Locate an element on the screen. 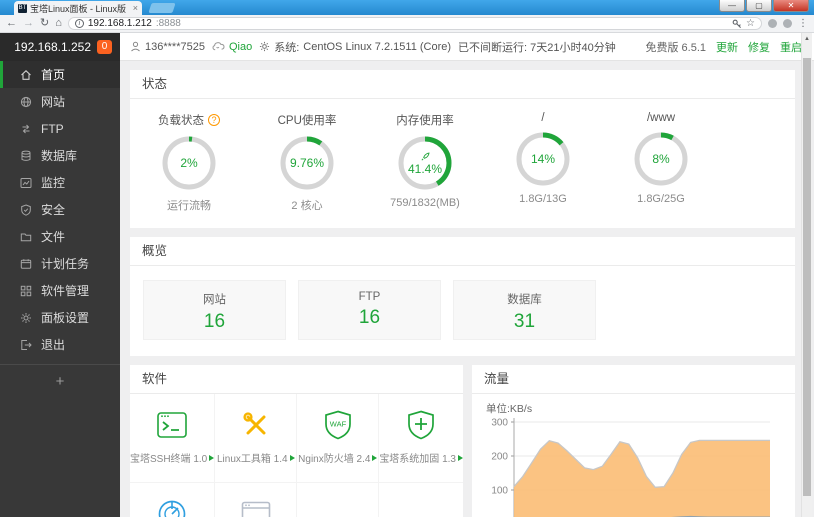 The width and height of the screenshot is (814, 517). app-server-tool is located at coordinates (256, 500).